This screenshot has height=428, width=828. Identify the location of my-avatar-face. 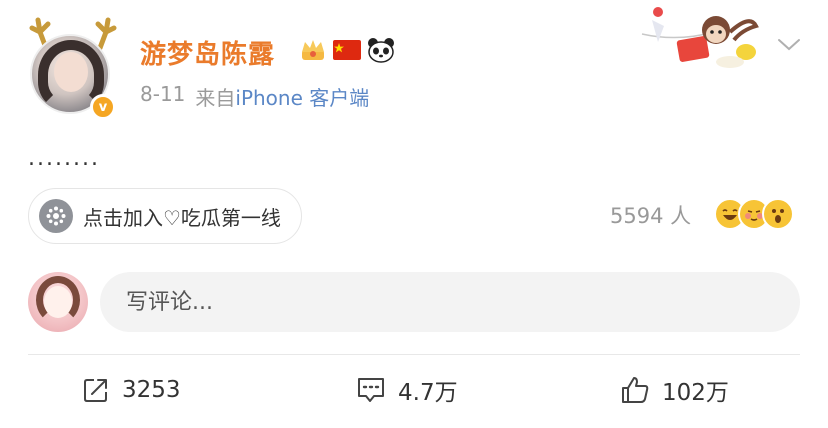
(58, 302).